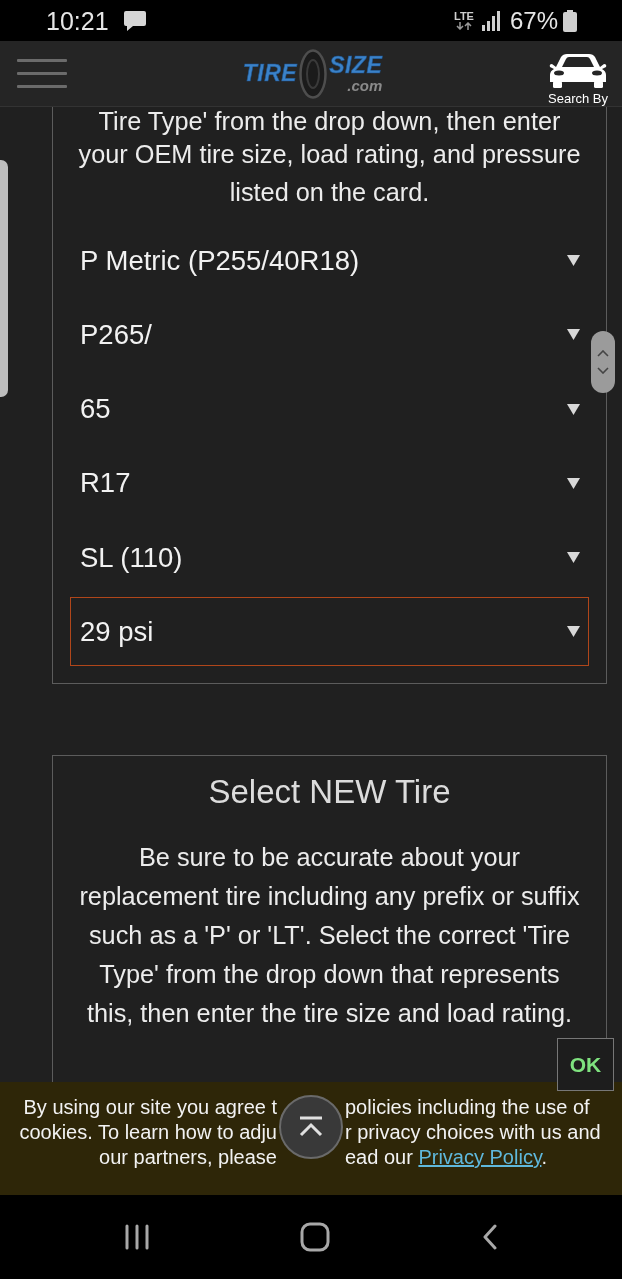 The width and height of the screenshot is (622, 1279). I want to click on car-icon, so click(578, 69).